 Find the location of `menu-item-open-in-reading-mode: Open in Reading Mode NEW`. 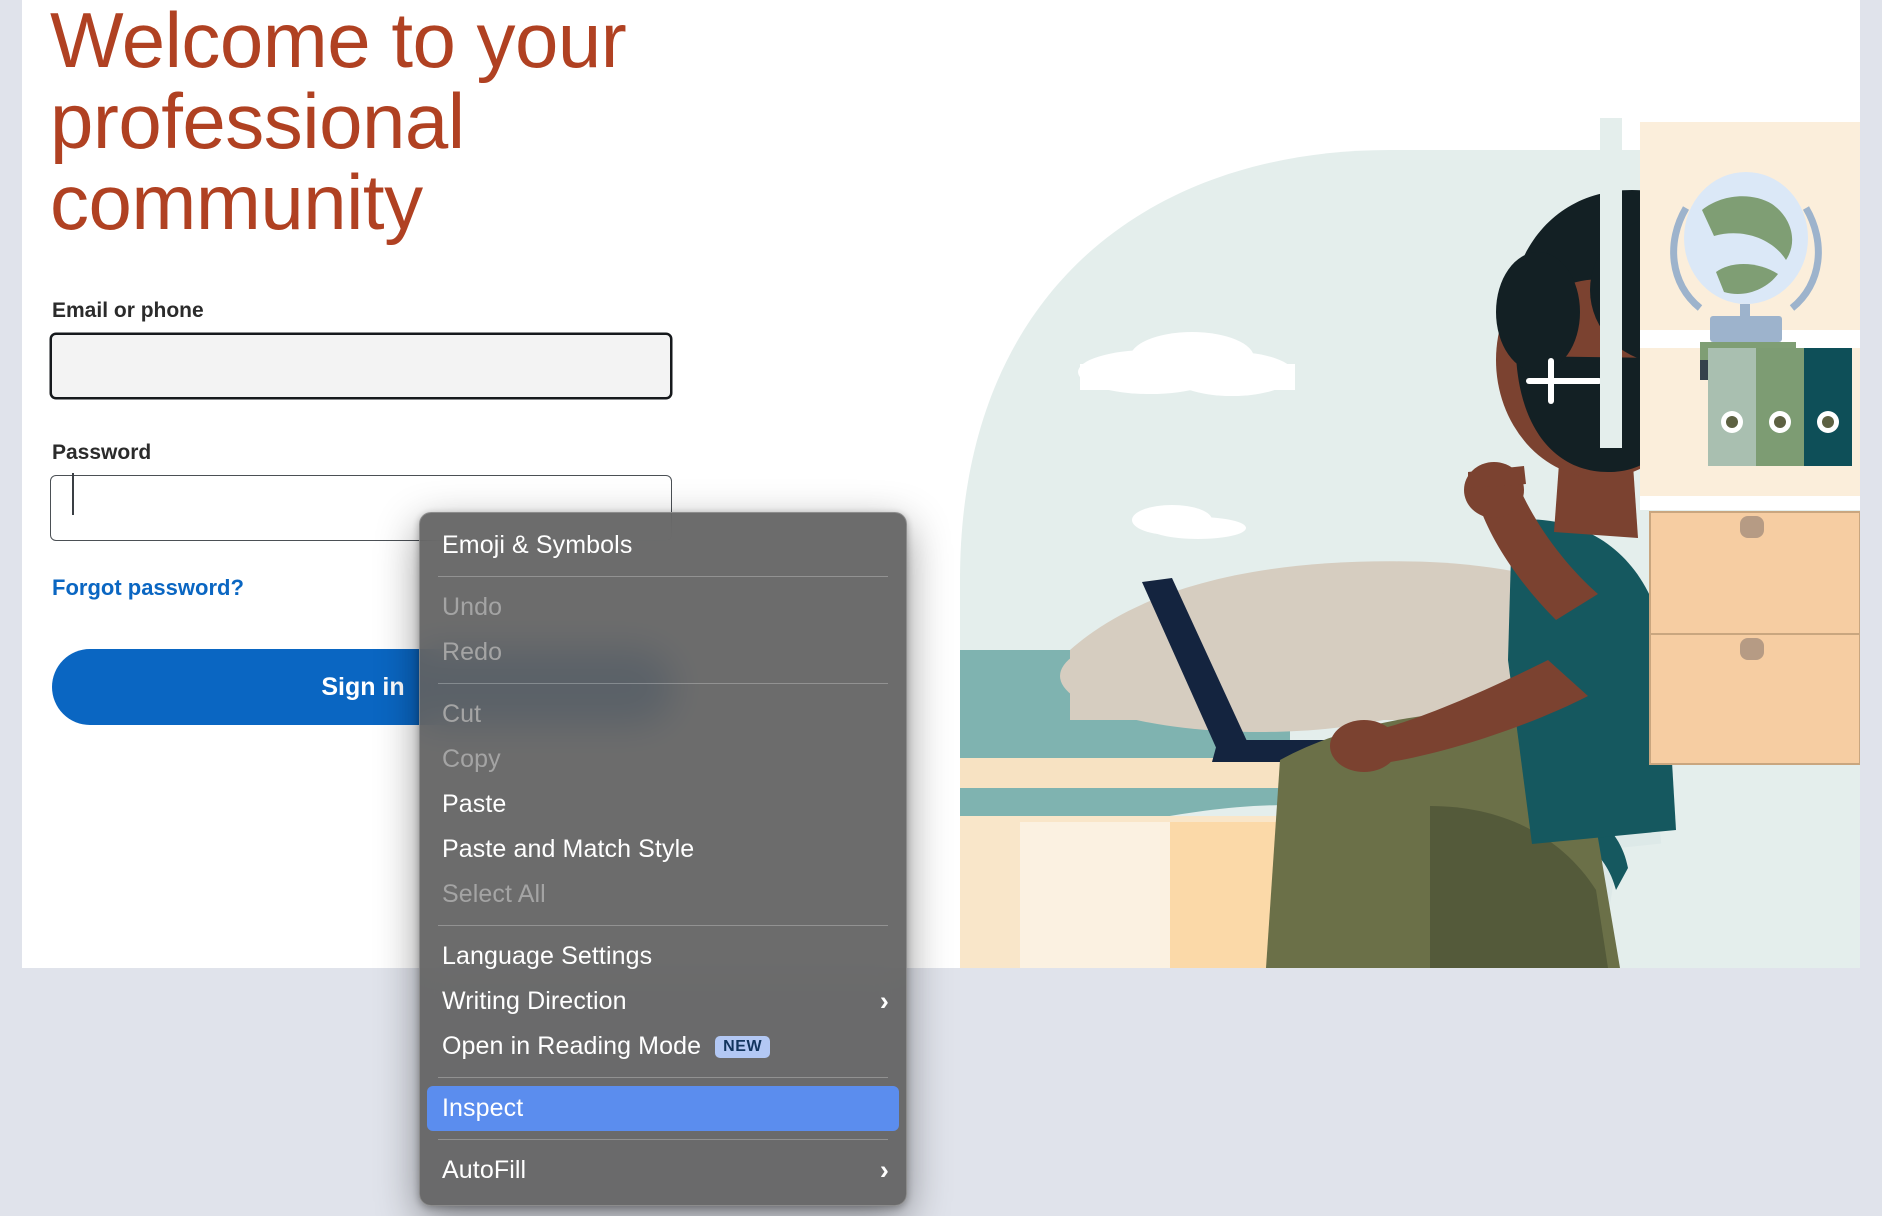

menu-item-open-in-reading-mode: Open in Reading Mode NEW is located at coordinates (663, 1046).